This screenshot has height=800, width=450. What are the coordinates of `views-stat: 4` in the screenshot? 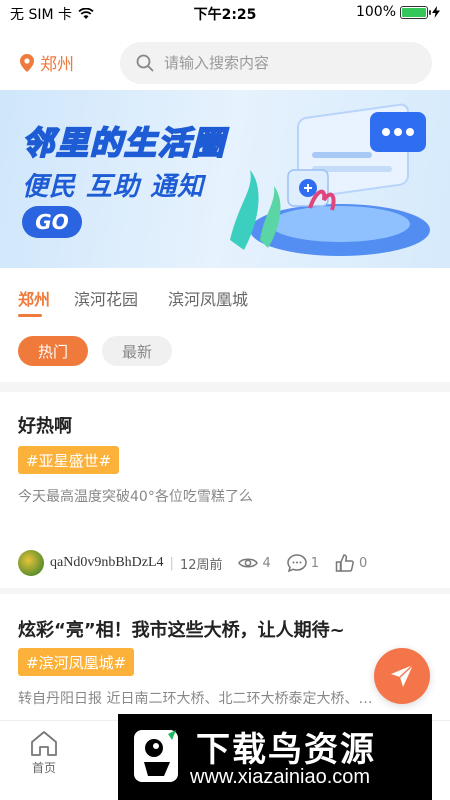 It's located at (254, 563).